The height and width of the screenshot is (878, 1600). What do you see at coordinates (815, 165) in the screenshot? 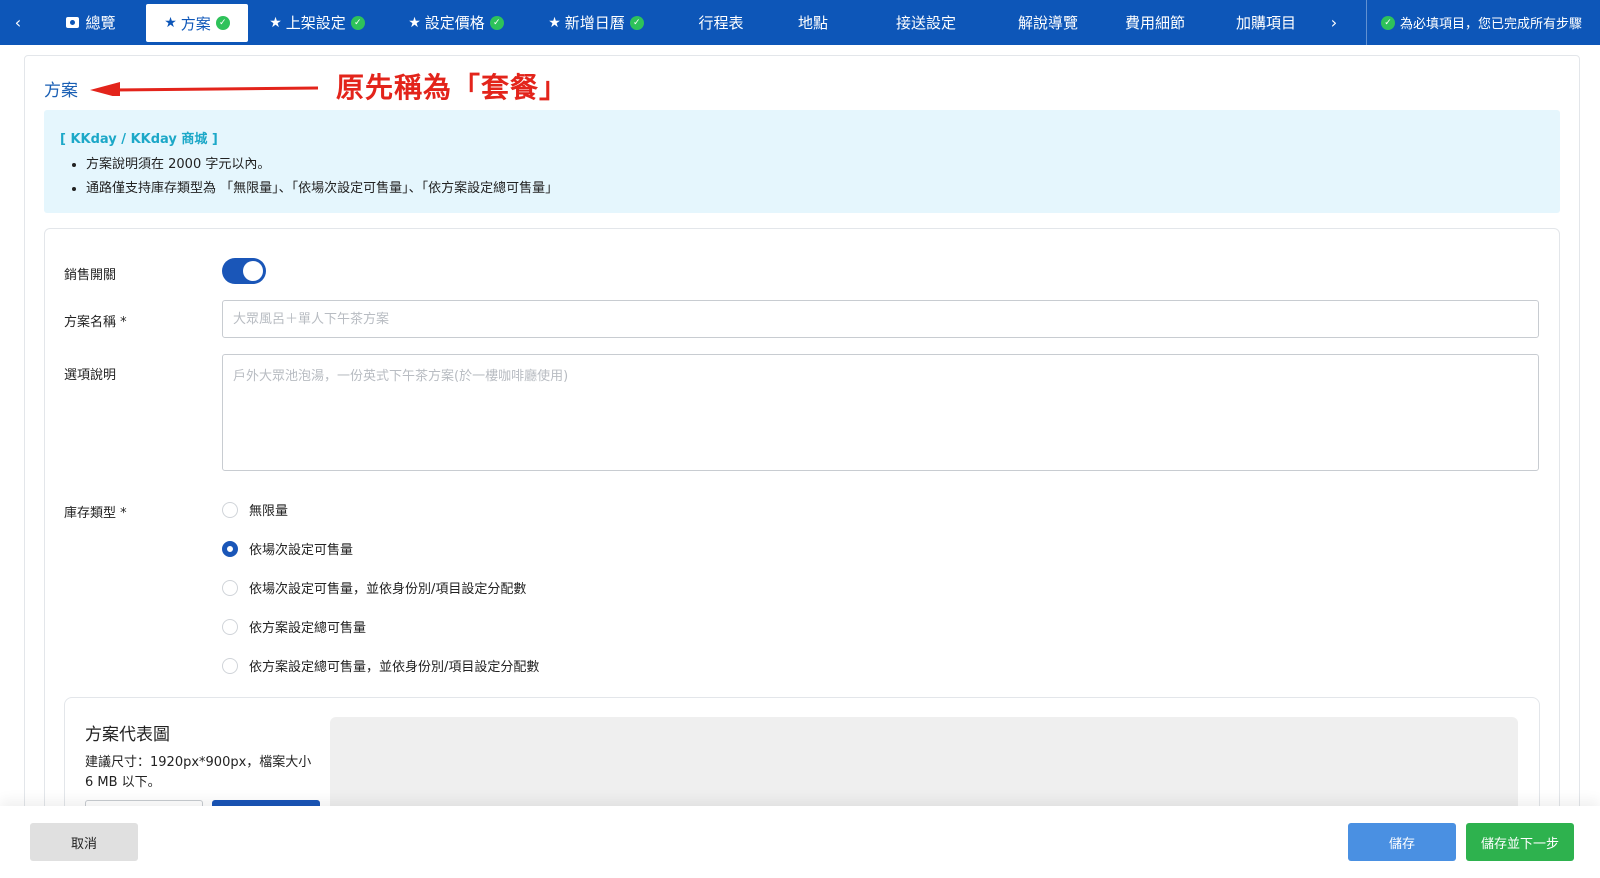
I see `info-item: 方案說明須在 2000 字元以內。` at bounding box center [815, 165].